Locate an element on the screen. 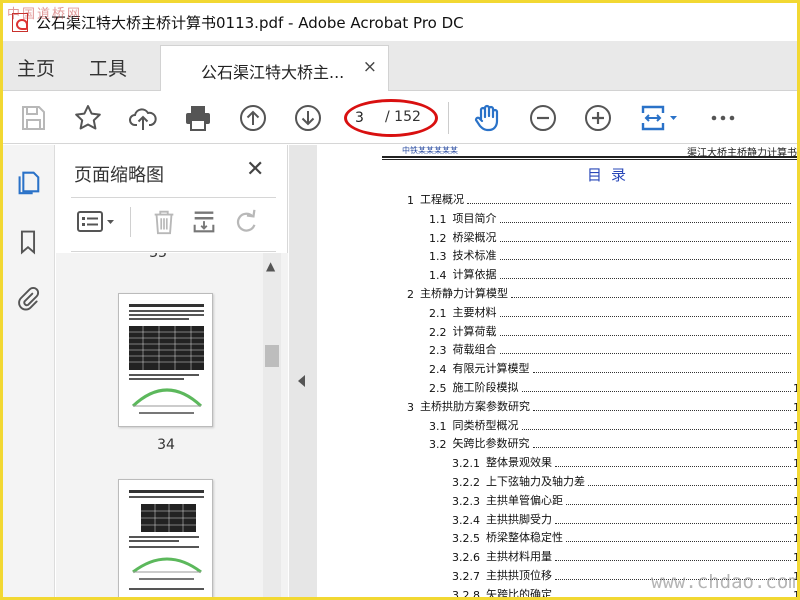 This screenshot has width=800, height=600. toolbar-divider is located at coordinates (448, 118).